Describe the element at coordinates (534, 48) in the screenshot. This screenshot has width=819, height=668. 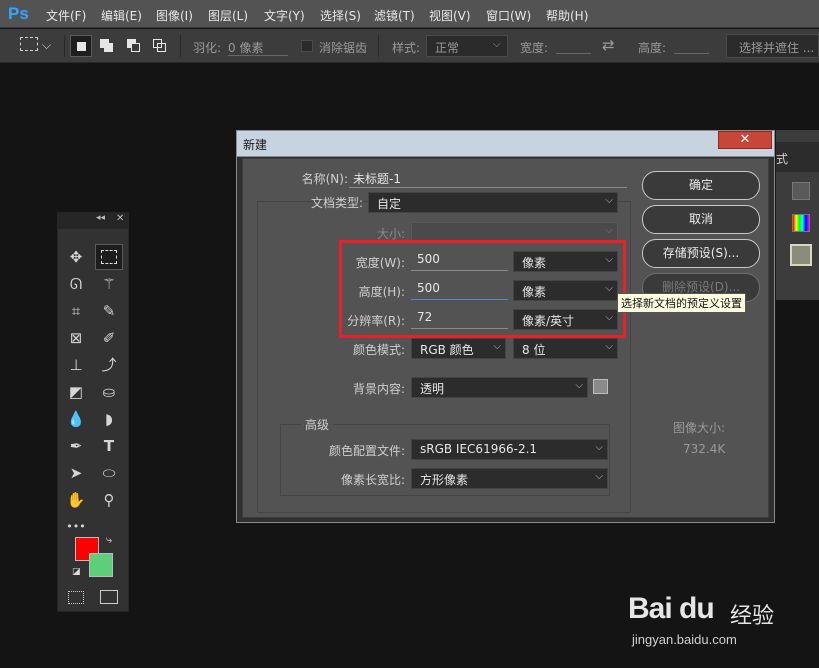
I see `width-label: 宽度:` at that location.